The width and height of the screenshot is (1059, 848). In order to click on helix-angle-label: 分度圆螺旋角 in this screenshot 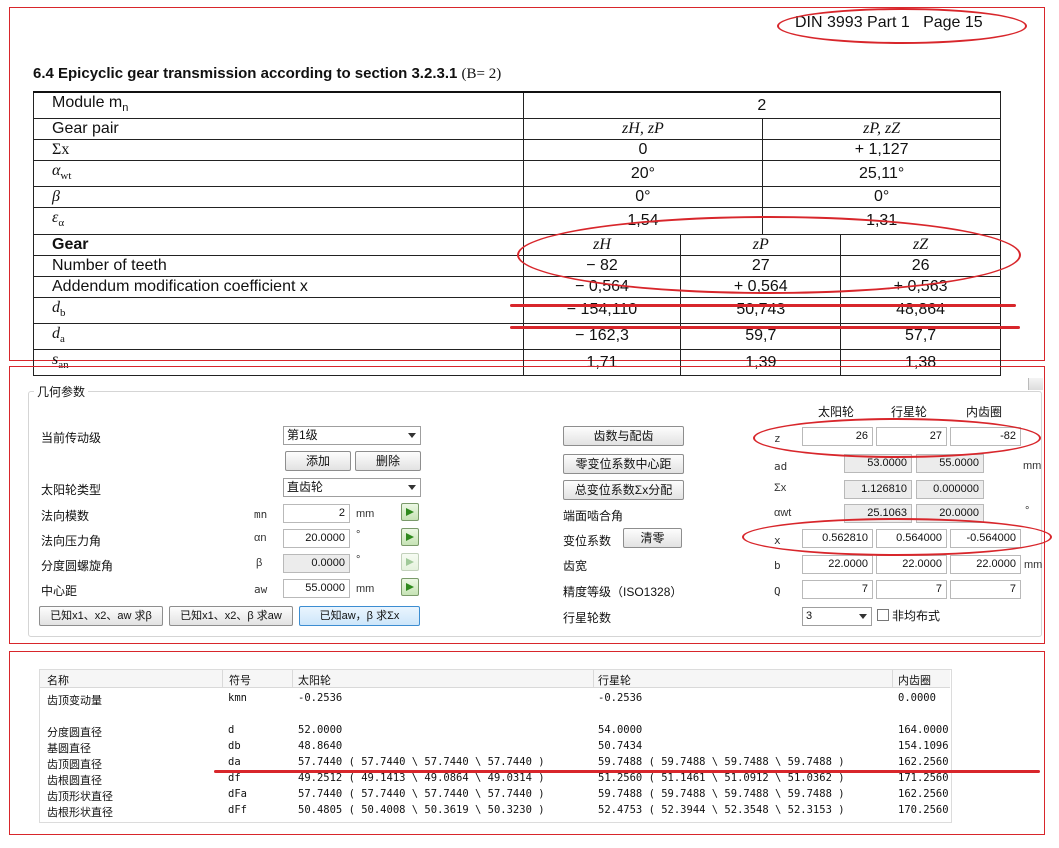, I will do `click(77, 566)`.